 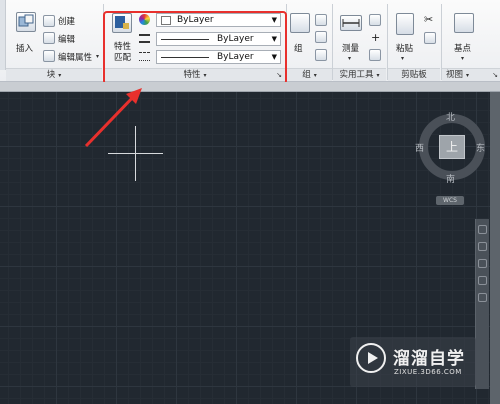 I want to click on base-point-icon, so click(x=464, y=23).